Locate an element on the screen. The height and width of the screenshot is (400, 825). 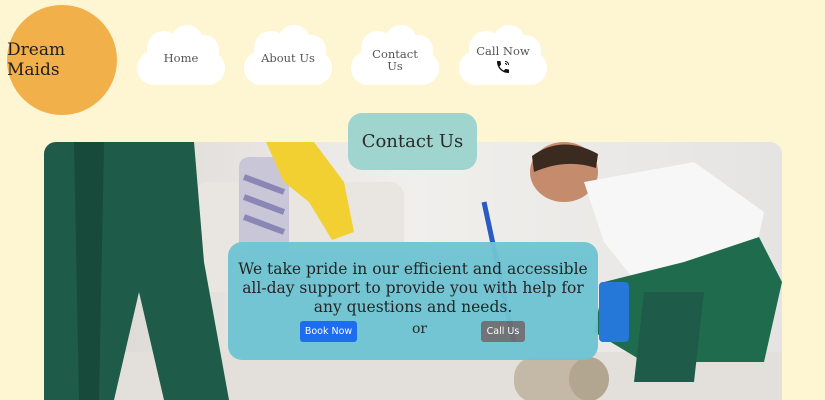
nav-call-now: Call Now is located at coordinates (503, 55).